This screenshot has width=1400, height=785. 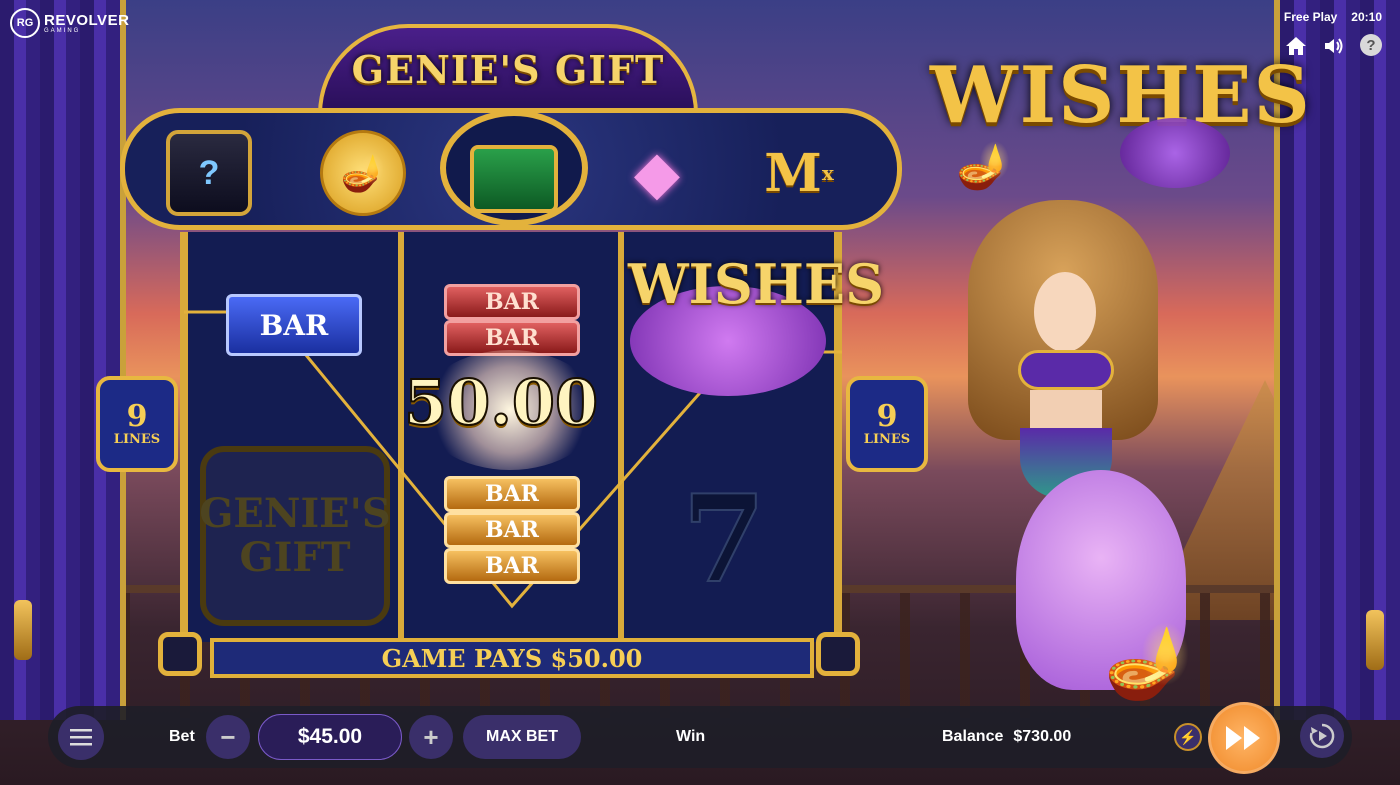 I want to click on bet-decrease-button: −, so click(x=228, y=737).